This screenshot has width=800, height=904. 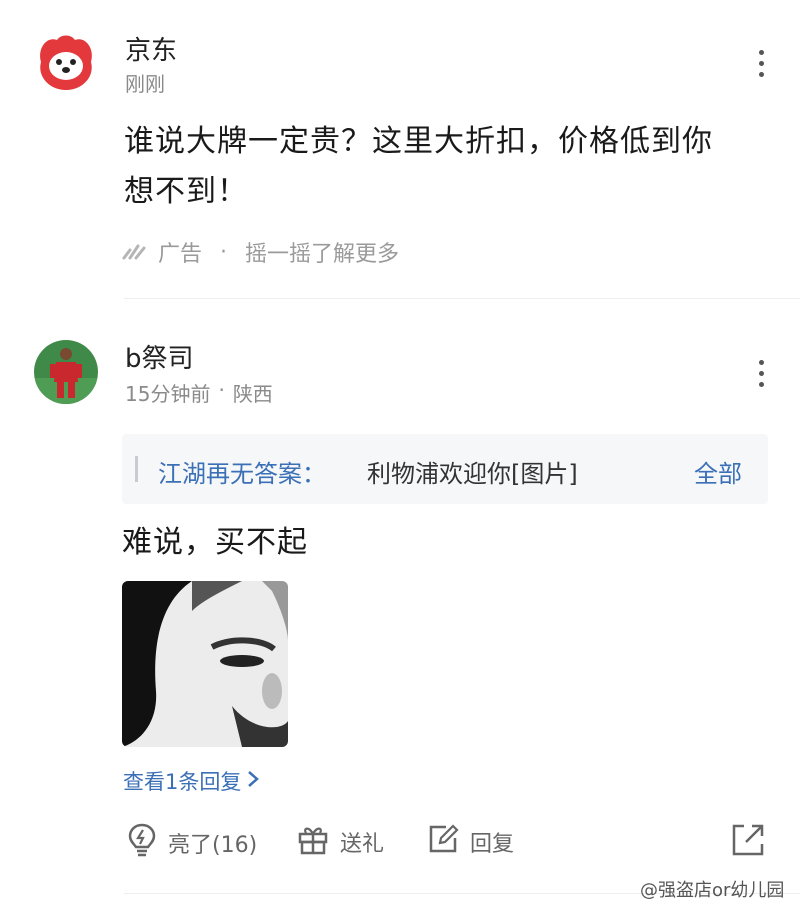 What do you see at coordinates (242, 471) in the screenshot?
I see `quote-username: 江湖再无答案：` at bounding box center [242, 471].